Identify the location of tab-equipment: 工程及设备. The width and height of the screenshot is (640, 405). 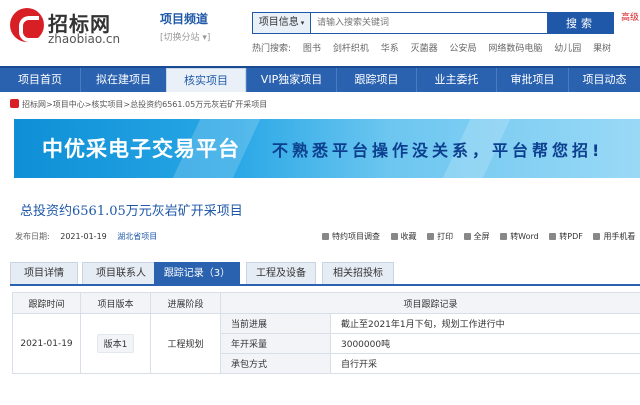
(281, 273).